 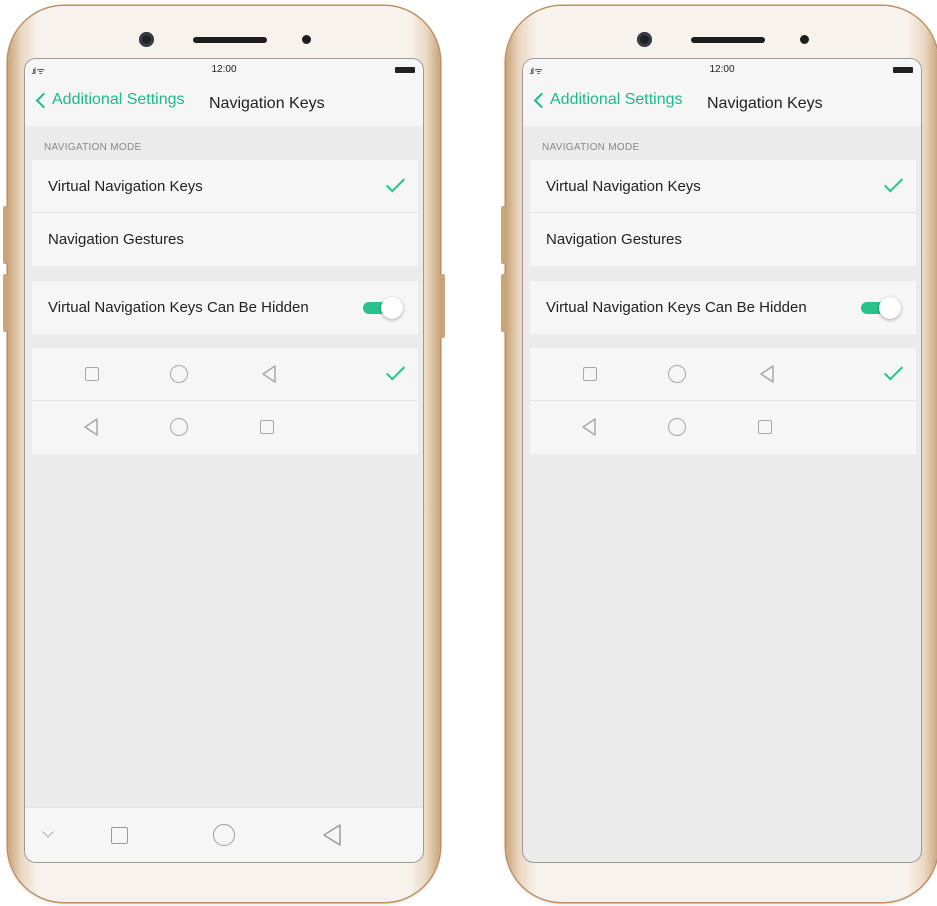 I want to click on chevron-down-icon, so click(x=48, y=832).